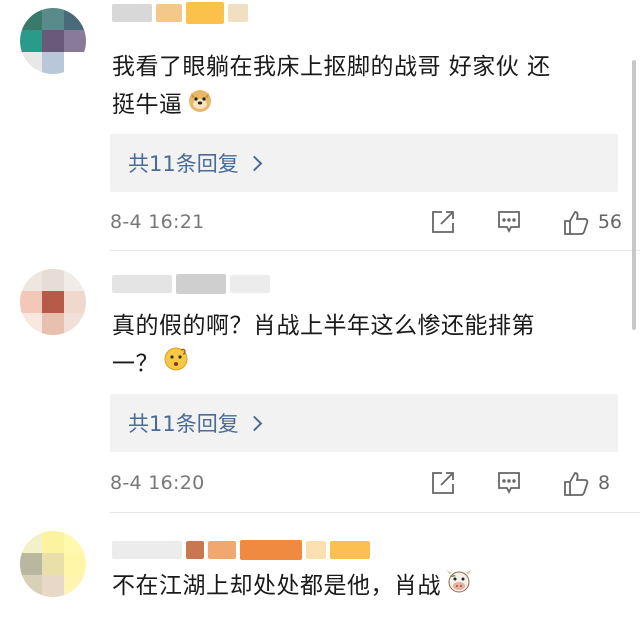  Describe the element at coordinates (362, 345) in the screenshot. I see `comment-text: 真的假的啊？肖战上半年这么惨还能排第 一？` at that location.